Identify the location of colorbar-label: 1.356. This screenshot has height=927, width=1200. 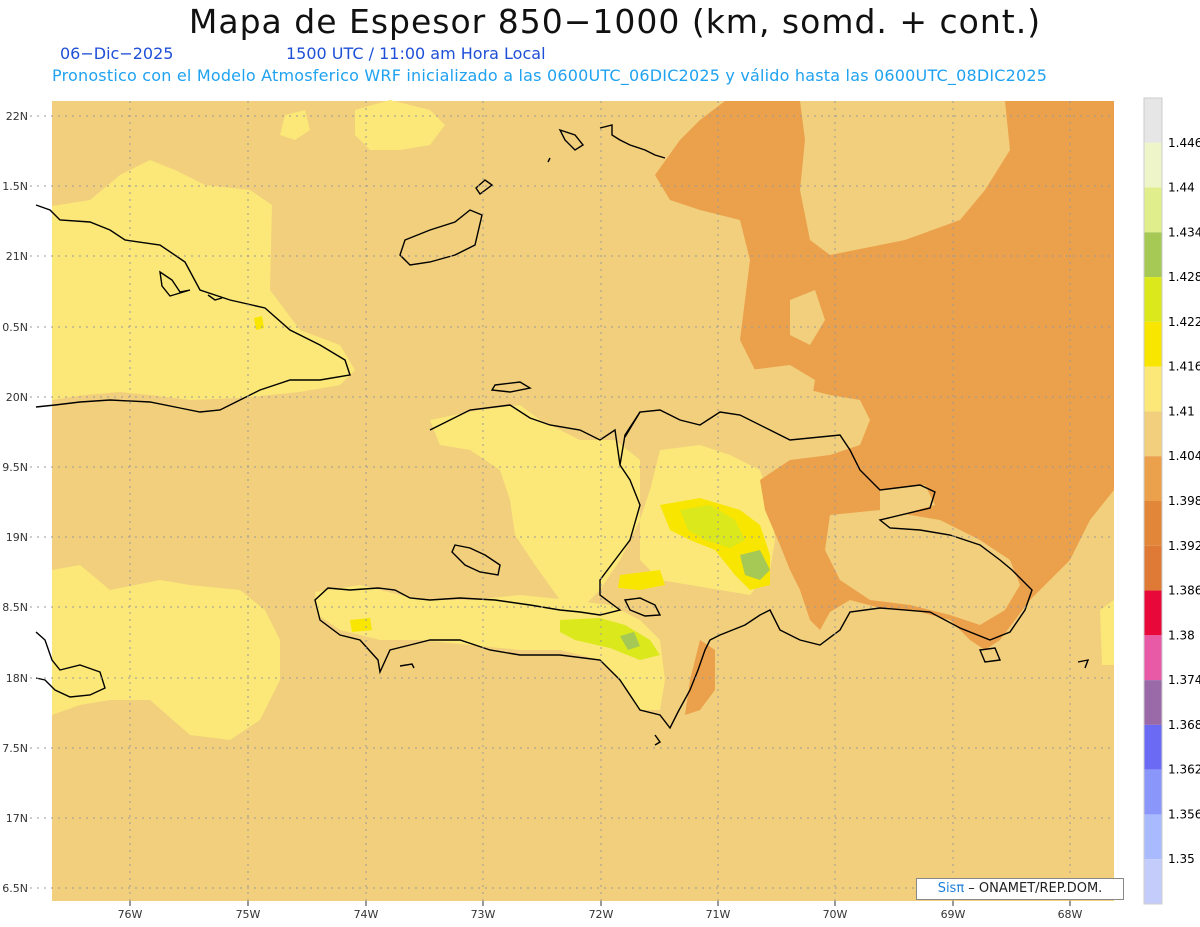
(1184, 814).